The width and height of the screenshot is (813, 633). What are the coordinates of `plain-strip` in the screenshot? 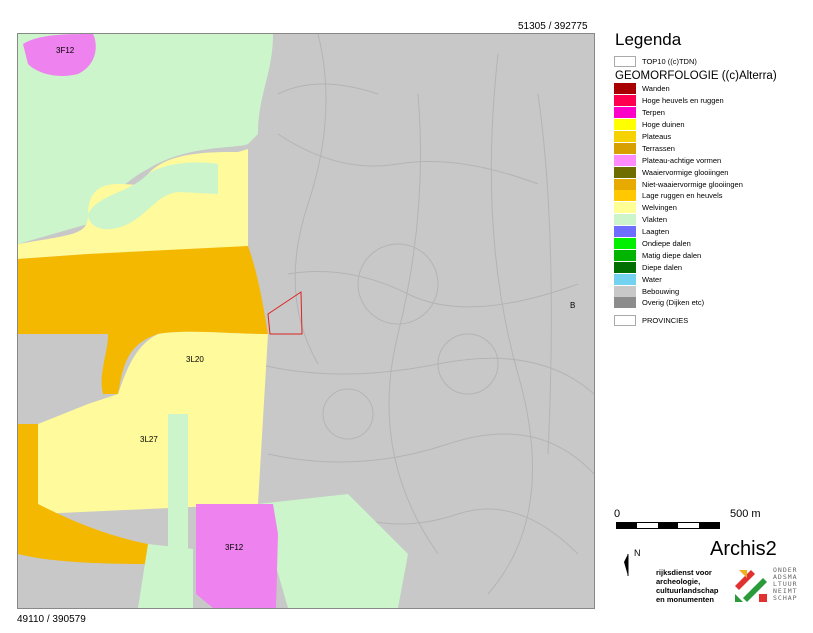 It's located at (178, 484).